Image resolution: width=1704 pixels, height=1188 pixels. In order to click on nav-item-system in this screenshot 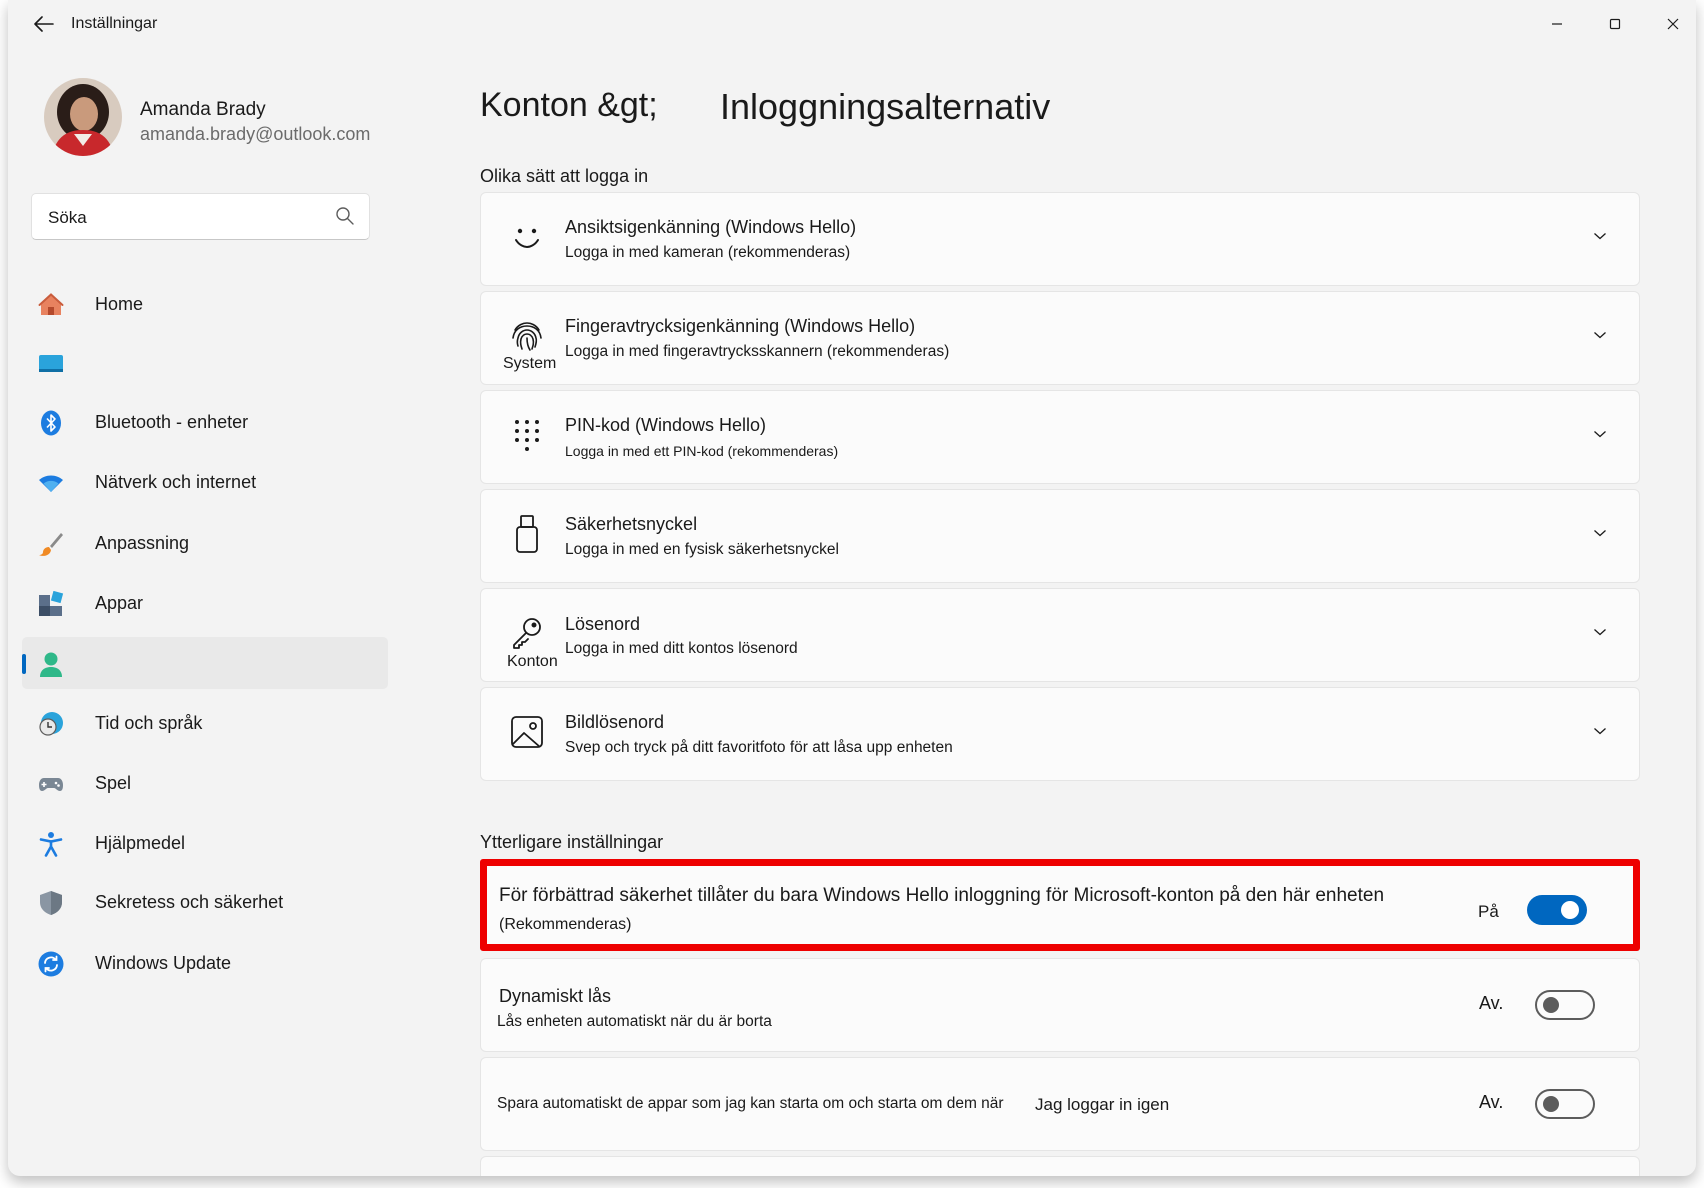, I will do `click(205, 363)`.